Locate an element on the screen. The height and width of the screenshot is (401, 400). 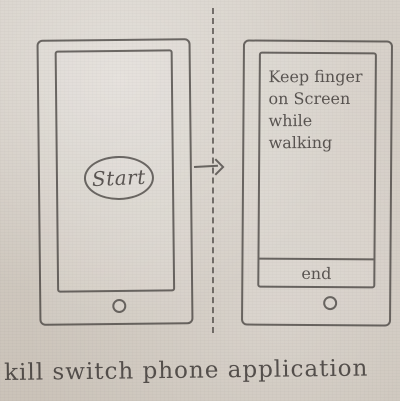
instruction-line-4: walking is located at coordinates (300, 143).